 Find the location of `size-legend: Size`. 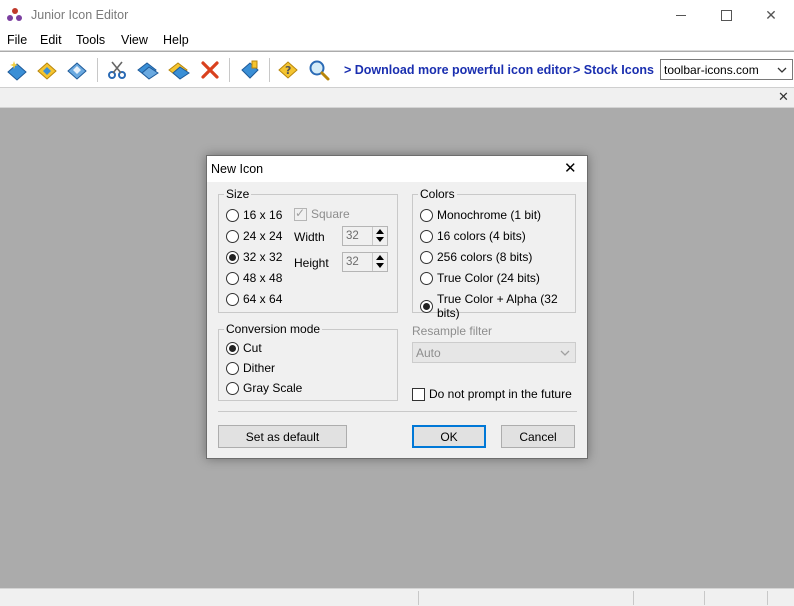

size-legend: Size is located at coordinates (238, 194).